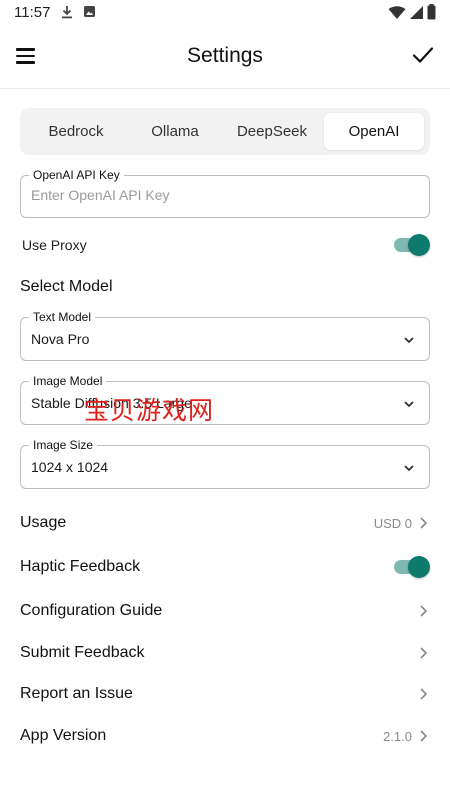  Describe the element at coordinates (80, 566) in the screenshot. I see `haptic-feedback-label: Haptic Feedback` at that location.